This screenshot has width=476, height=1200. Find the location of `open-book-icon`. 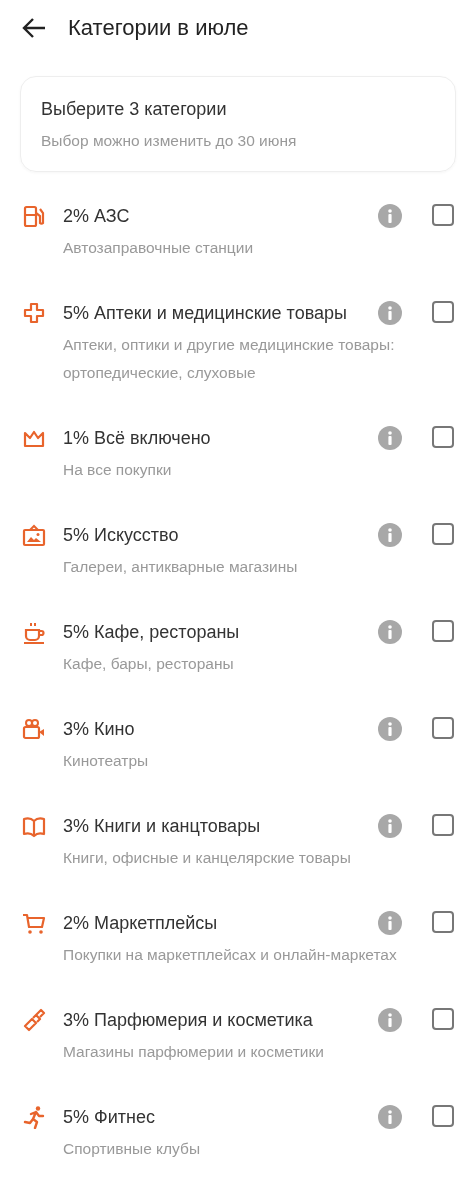

open-book-icon is located at coordinates (34, 826).